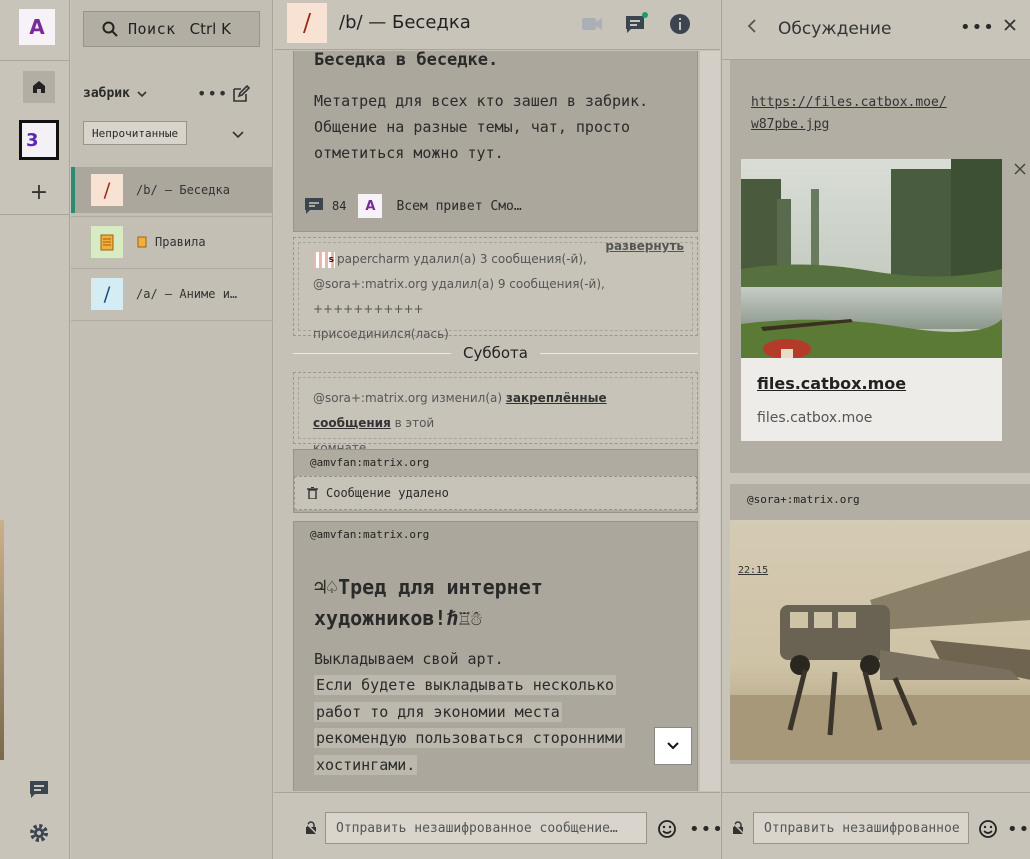  I want to click on space-name: забрик, so click(106, 93).